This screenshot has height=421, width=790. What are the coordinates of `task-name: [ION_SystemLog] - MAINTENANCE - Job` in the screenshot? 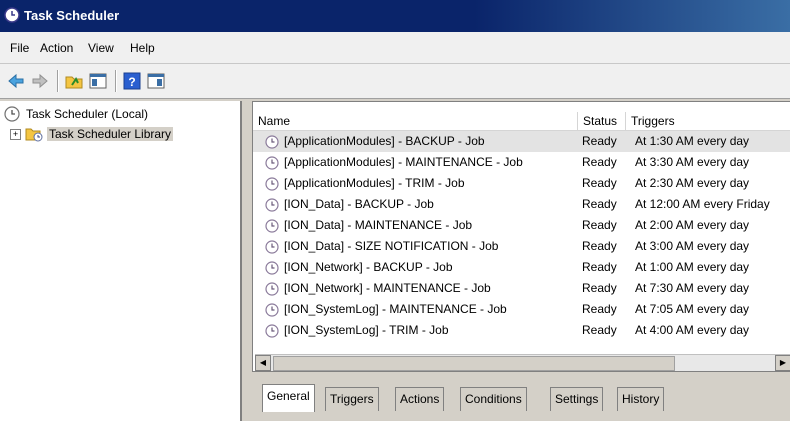 It's located at (395, 309).